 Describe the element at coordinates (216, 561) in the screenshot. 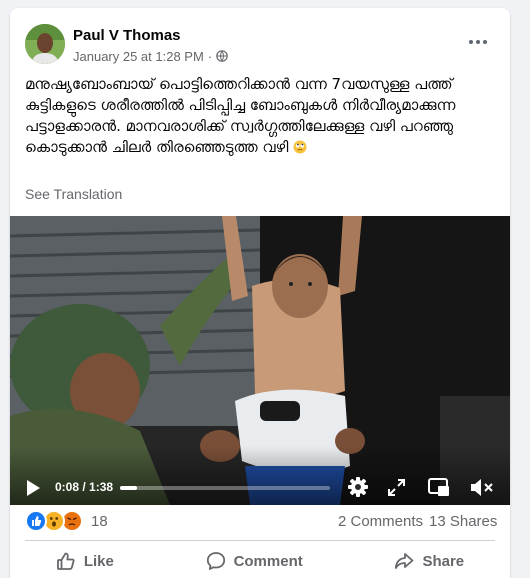

I see `comment-bubble-icon` at that location.